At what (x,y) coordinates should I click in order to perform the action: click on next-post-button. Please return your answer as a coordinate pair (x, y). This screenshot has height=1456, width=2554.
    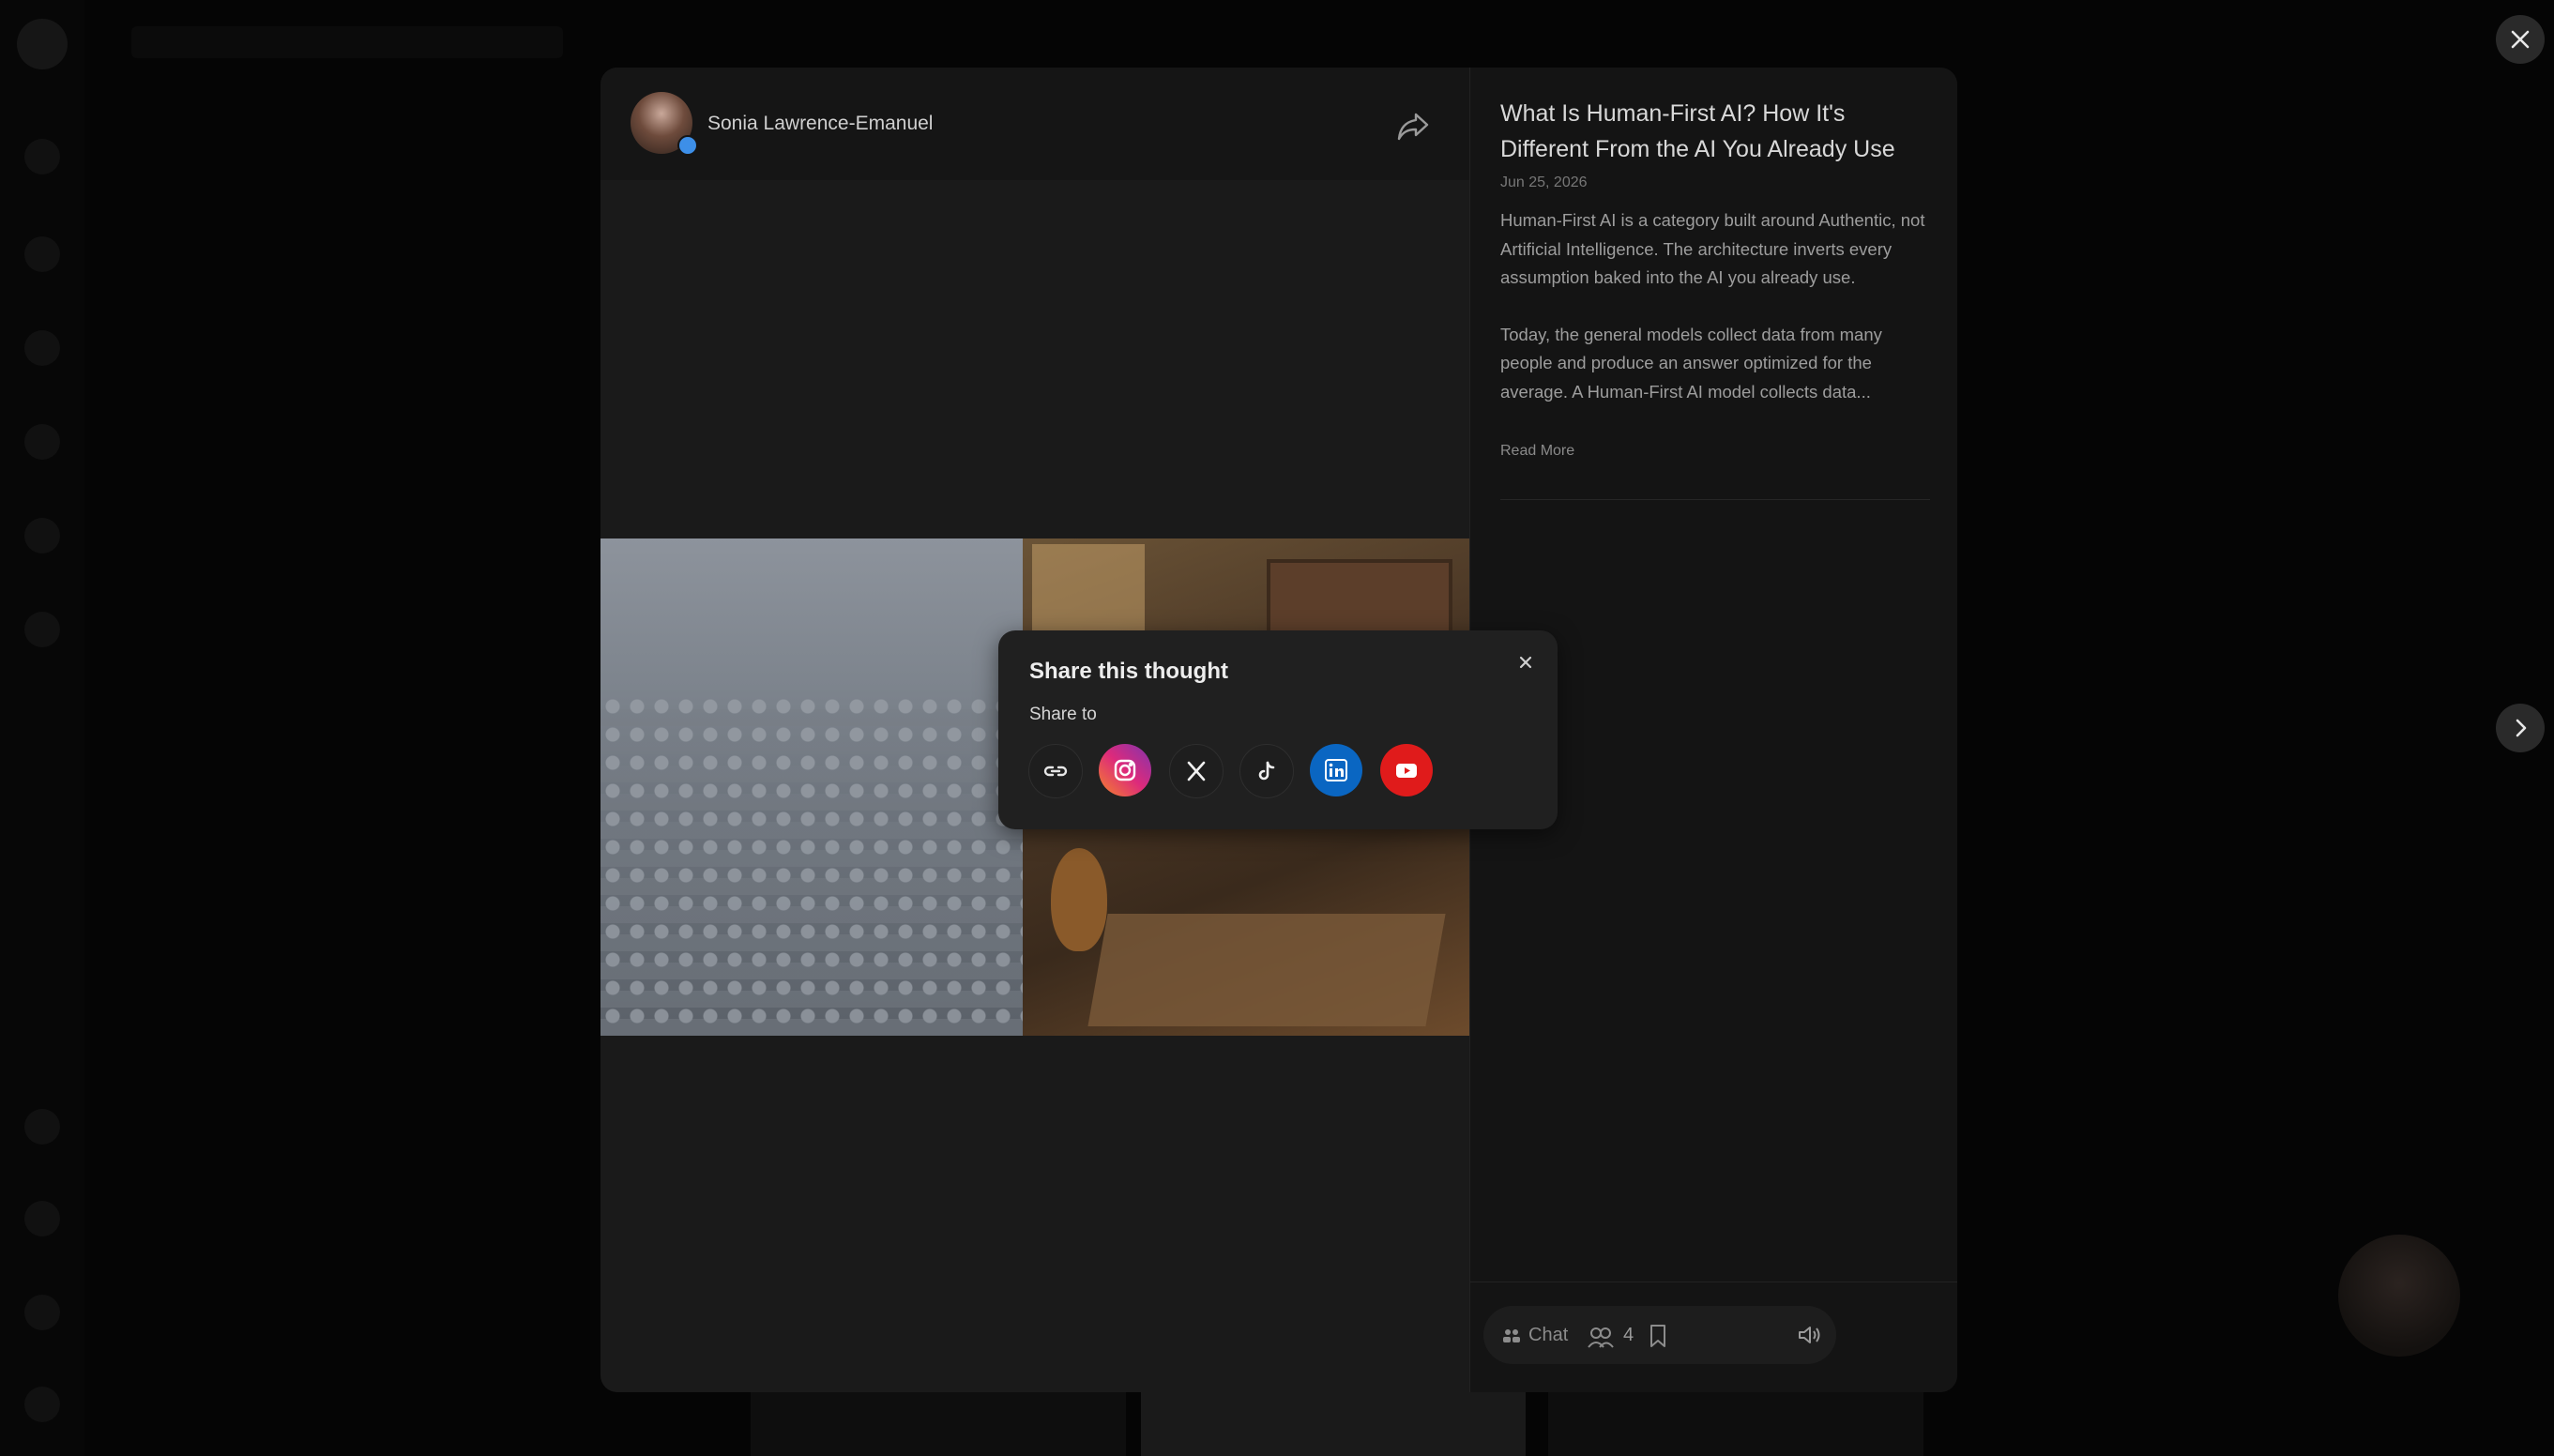
    Looking at the image, I should click on (2520, 728).